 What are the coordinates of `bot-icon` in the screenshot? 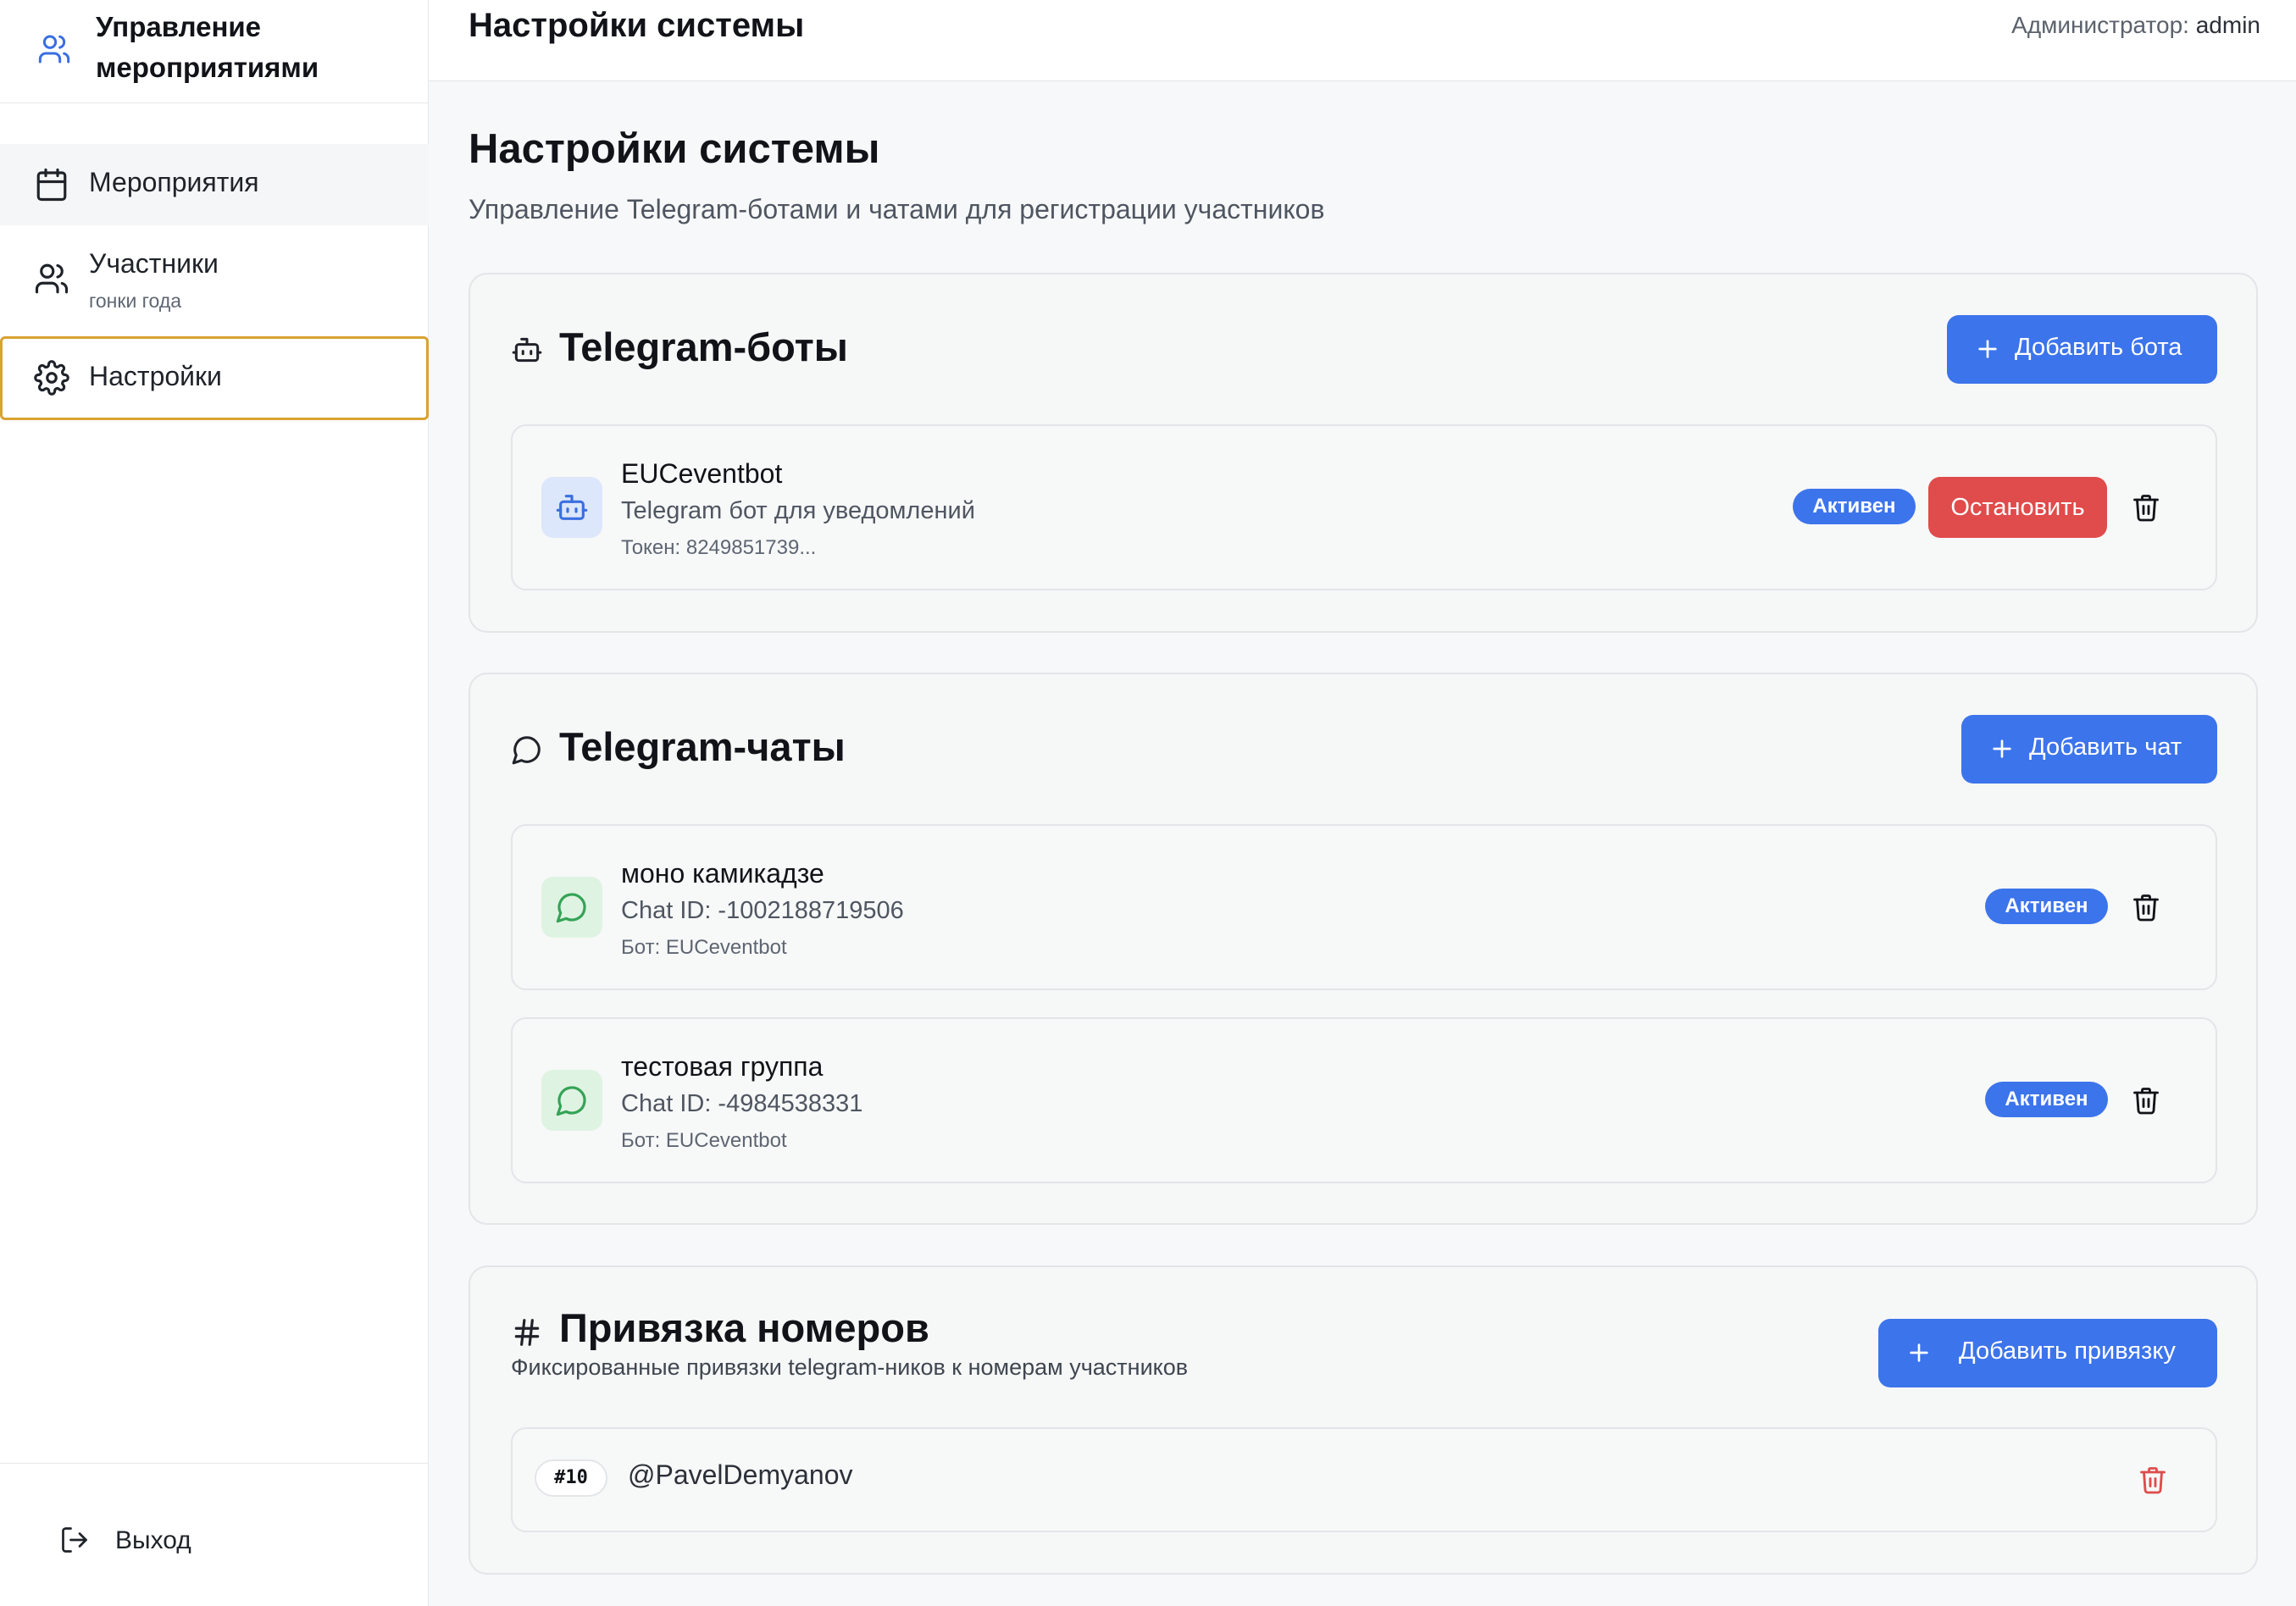 It's located at (527, 350).